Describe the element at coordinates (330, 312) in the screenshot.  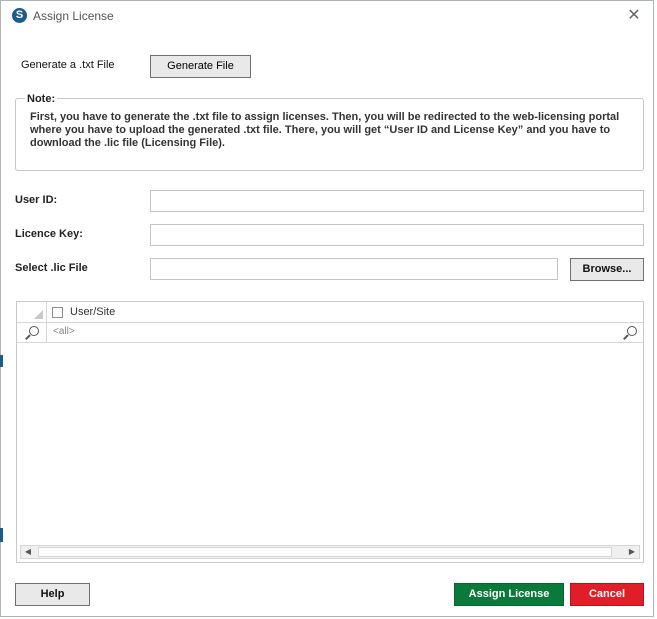
I see `grid-header: User/Site` at that location.